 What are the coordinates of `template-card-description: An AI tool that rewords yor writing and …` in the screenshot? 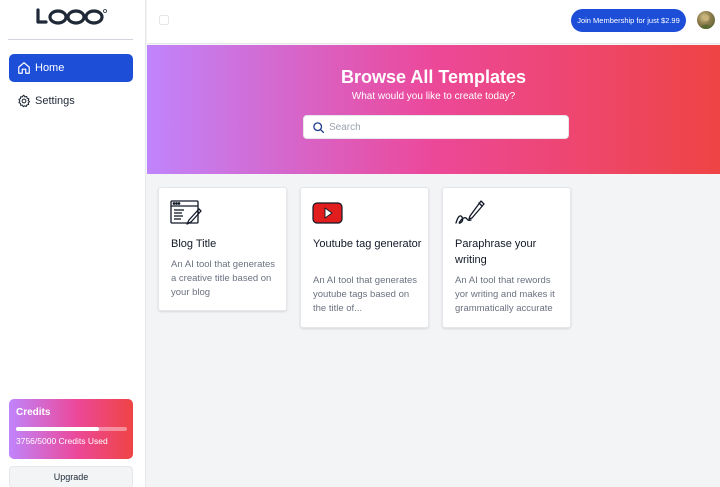 It's located at (505, 294).